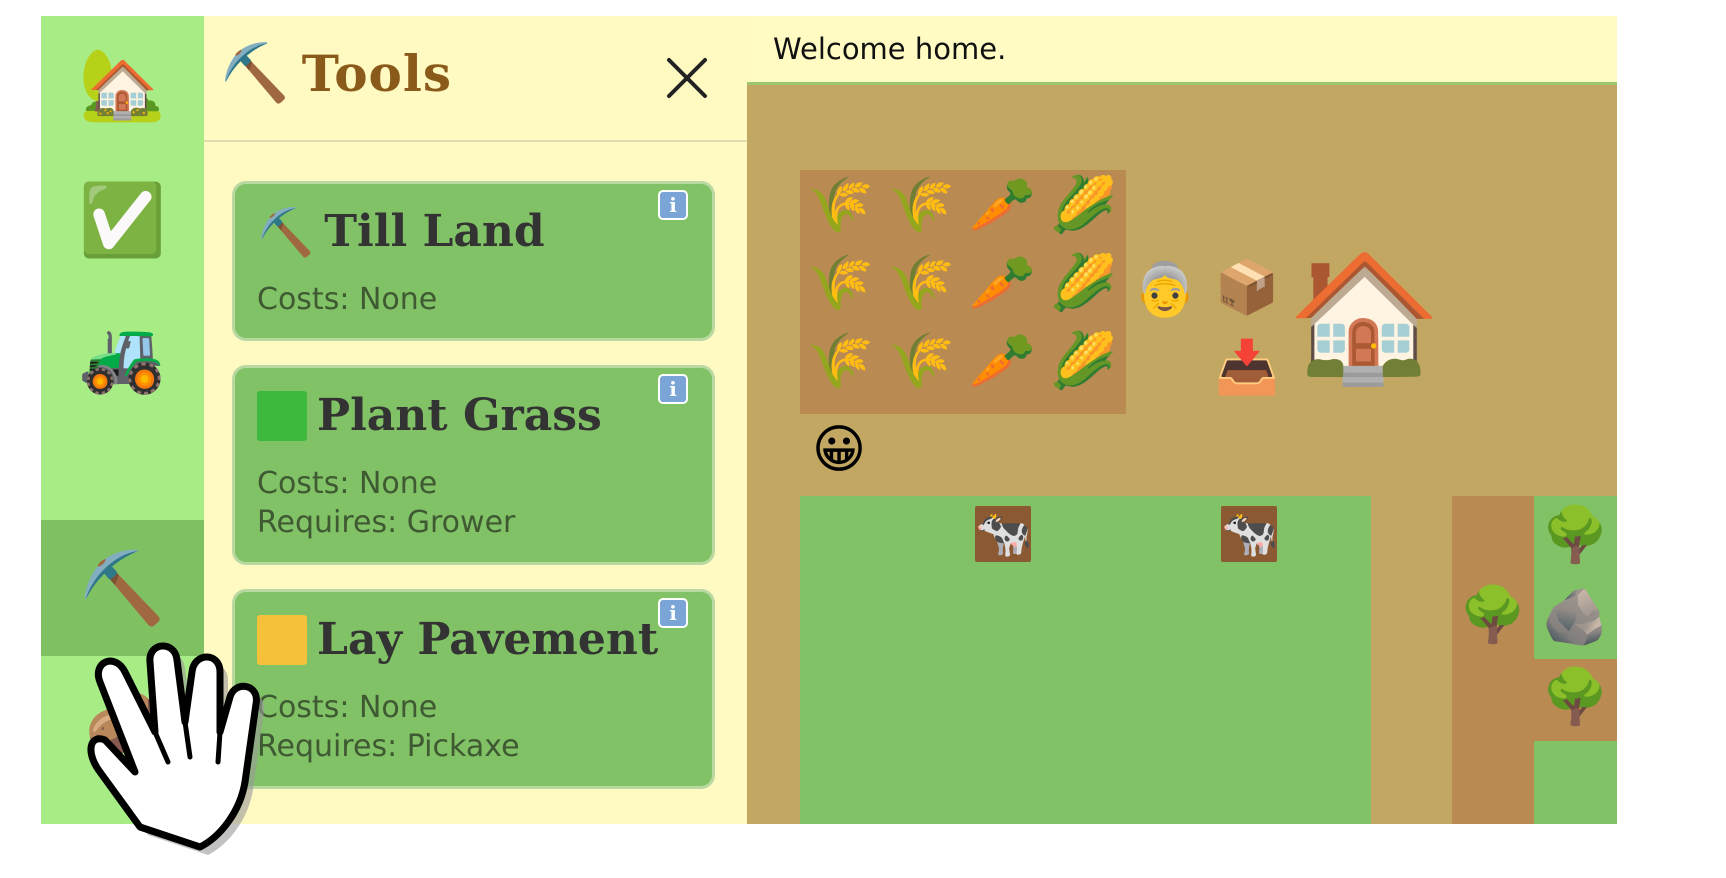 The width and height of the screenshot is (1726, 878). Describe the element at coordinates (1493, 660) in the screenshot. I see `tilled-strip` at that location.